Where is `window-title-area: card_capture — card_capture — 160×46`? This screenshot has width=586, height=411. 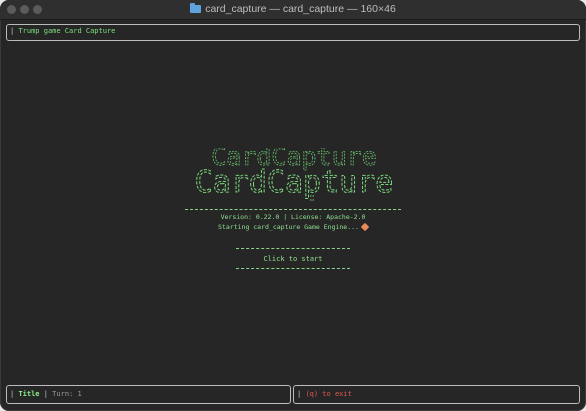
window-title-area: card_capture — card_capture — 160×46 is located at coordinates (293, 9).